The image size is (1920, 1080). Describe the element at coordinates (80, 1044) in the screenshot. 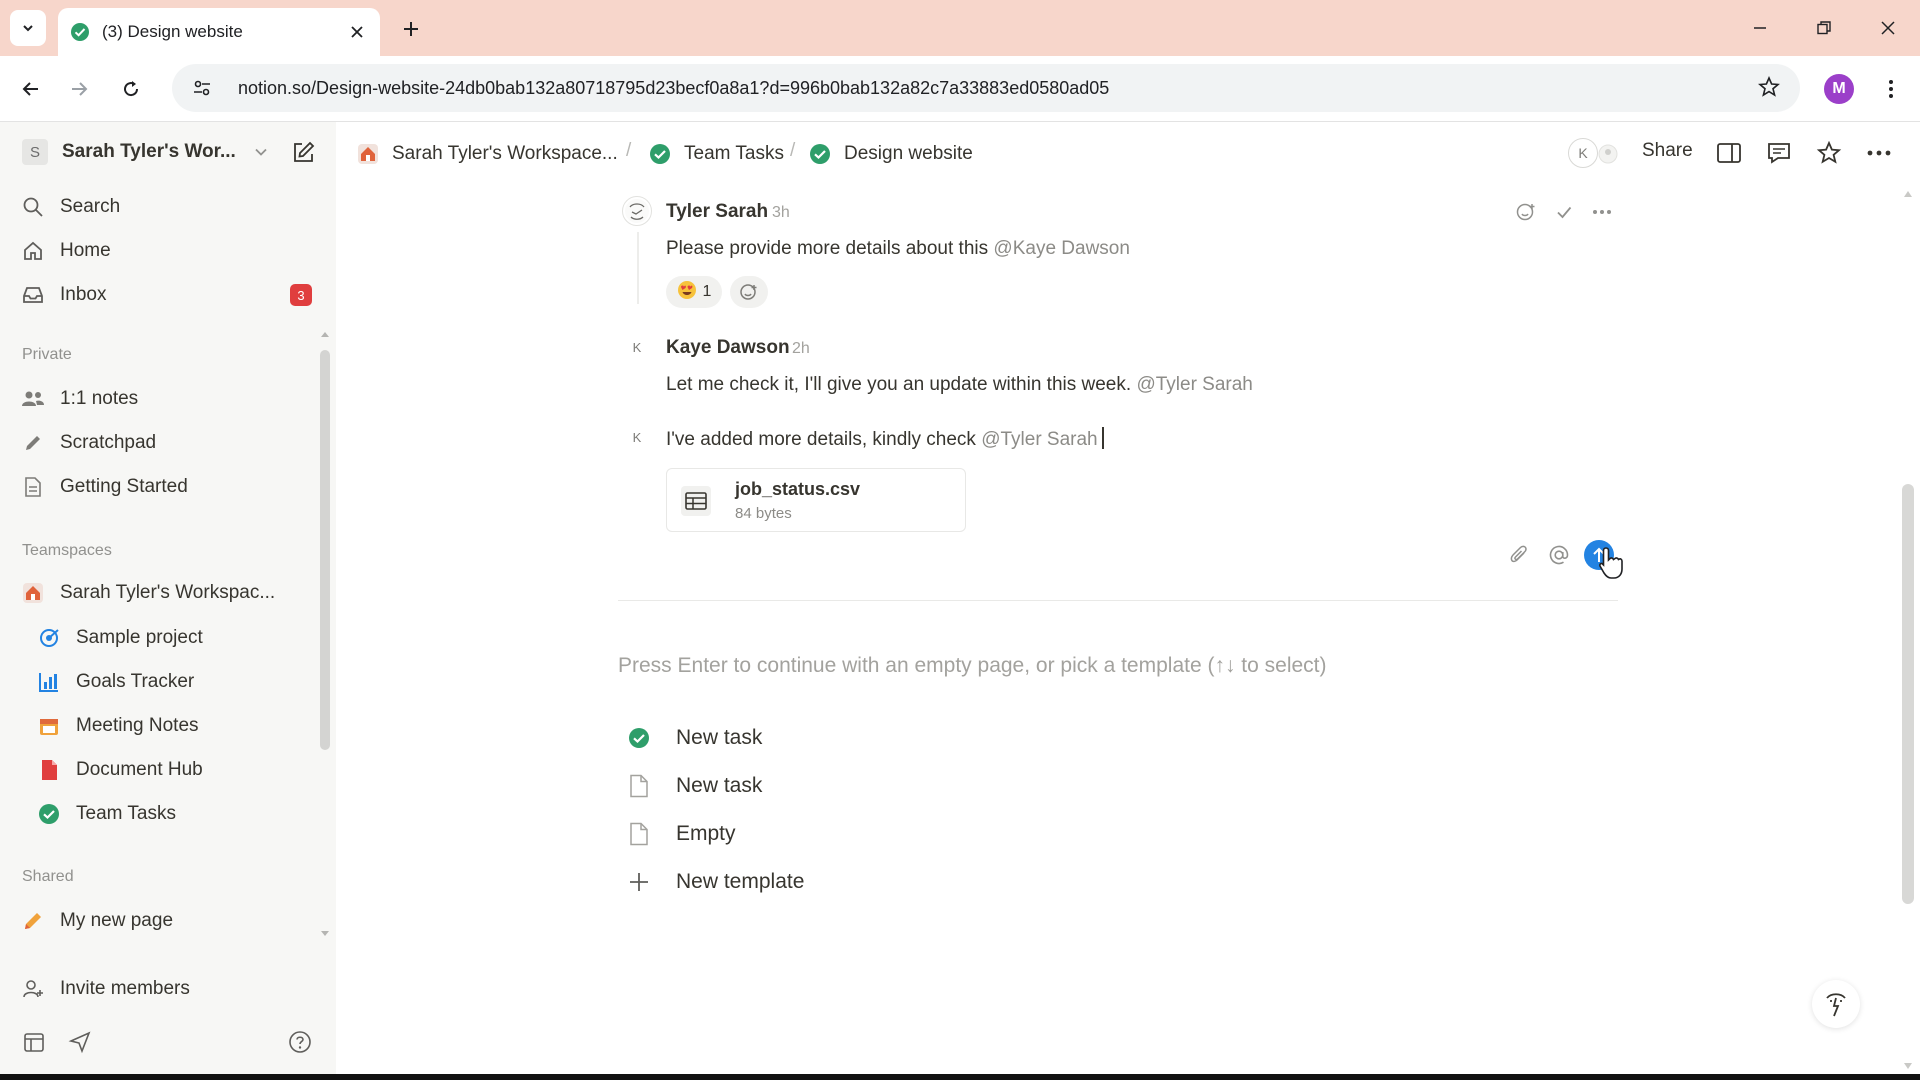

I see `send-icon` at that location.